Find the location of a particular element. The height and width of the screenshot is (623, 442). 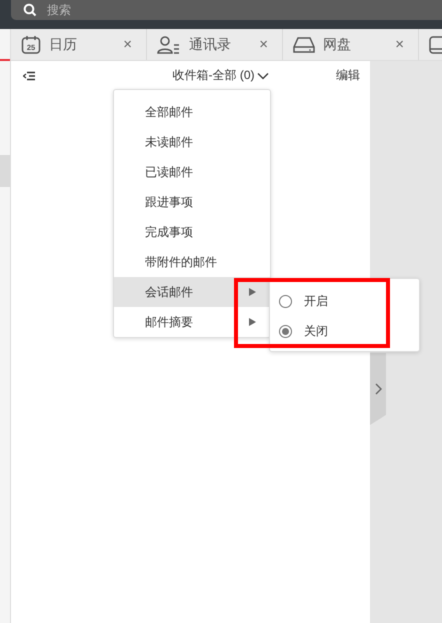

menu-item: 会话邮件 is located at coordinates (192, 292).